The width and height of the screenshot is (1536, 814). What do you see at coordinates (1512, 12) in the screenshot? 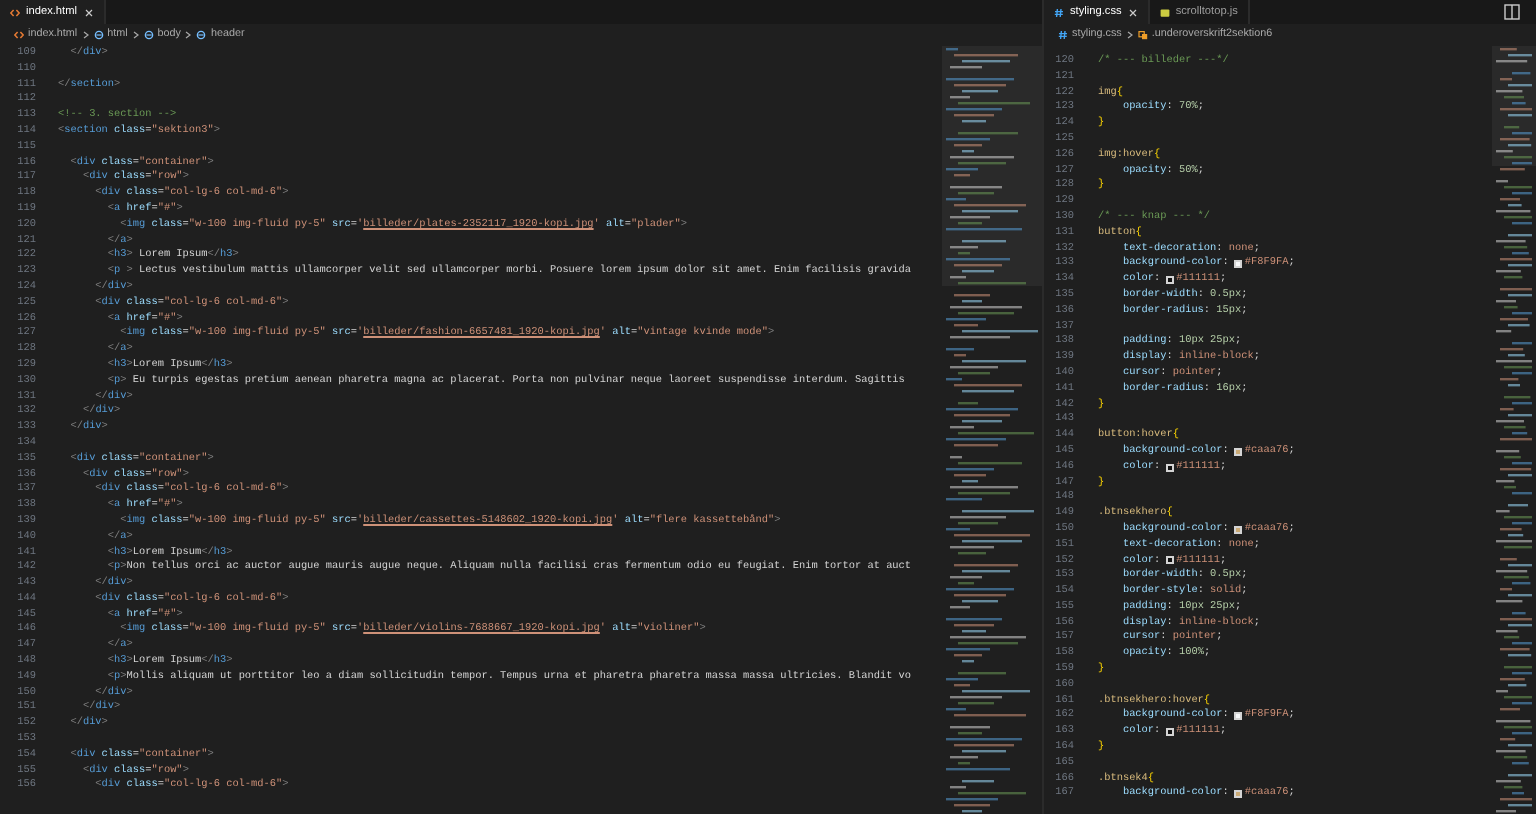
I see `split-editor-icon` at bounding box center [1512, 12].